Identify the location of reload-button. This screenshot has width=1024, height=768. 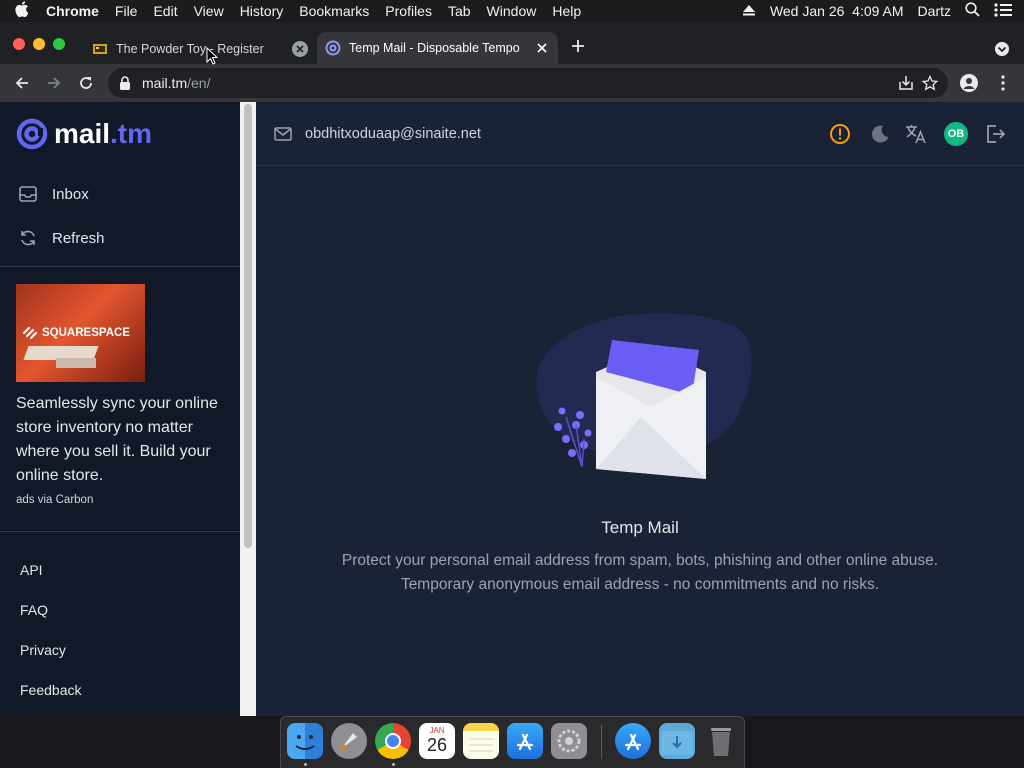
(86, 83).